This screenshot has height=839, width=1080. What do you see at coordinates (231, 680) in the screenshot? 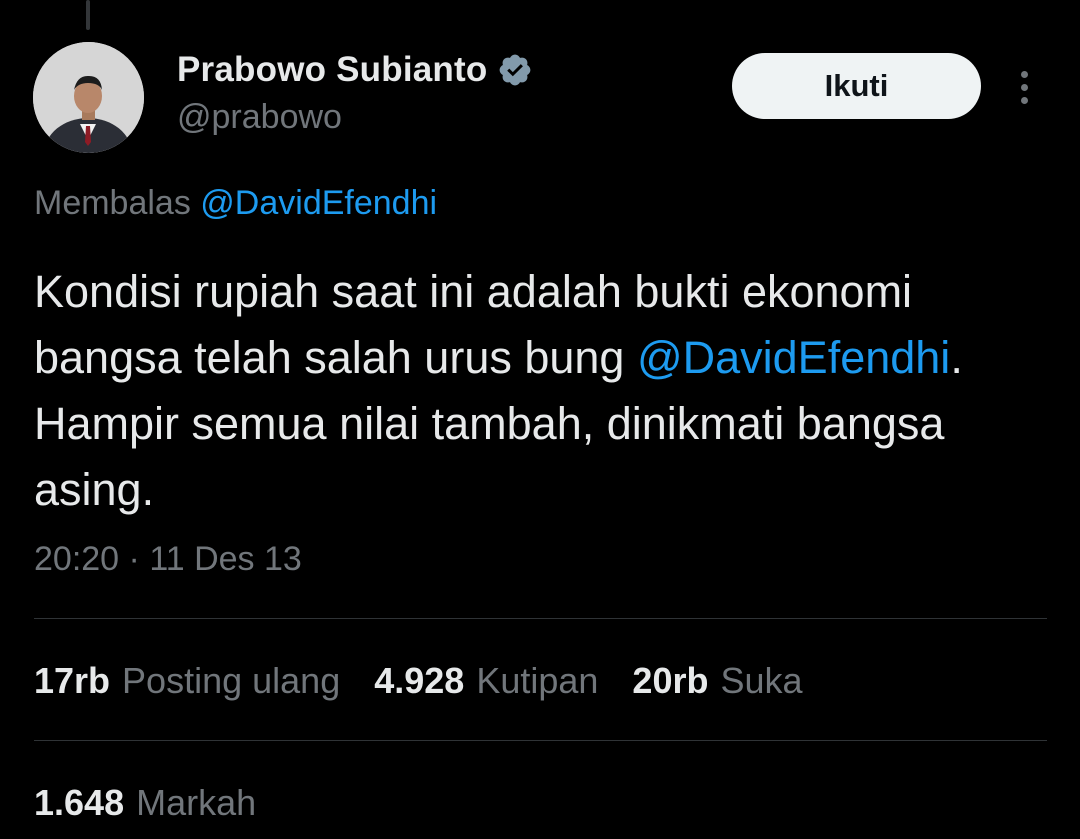
I see `stat-label: Posting ulang` at bounding box center [231, 680].